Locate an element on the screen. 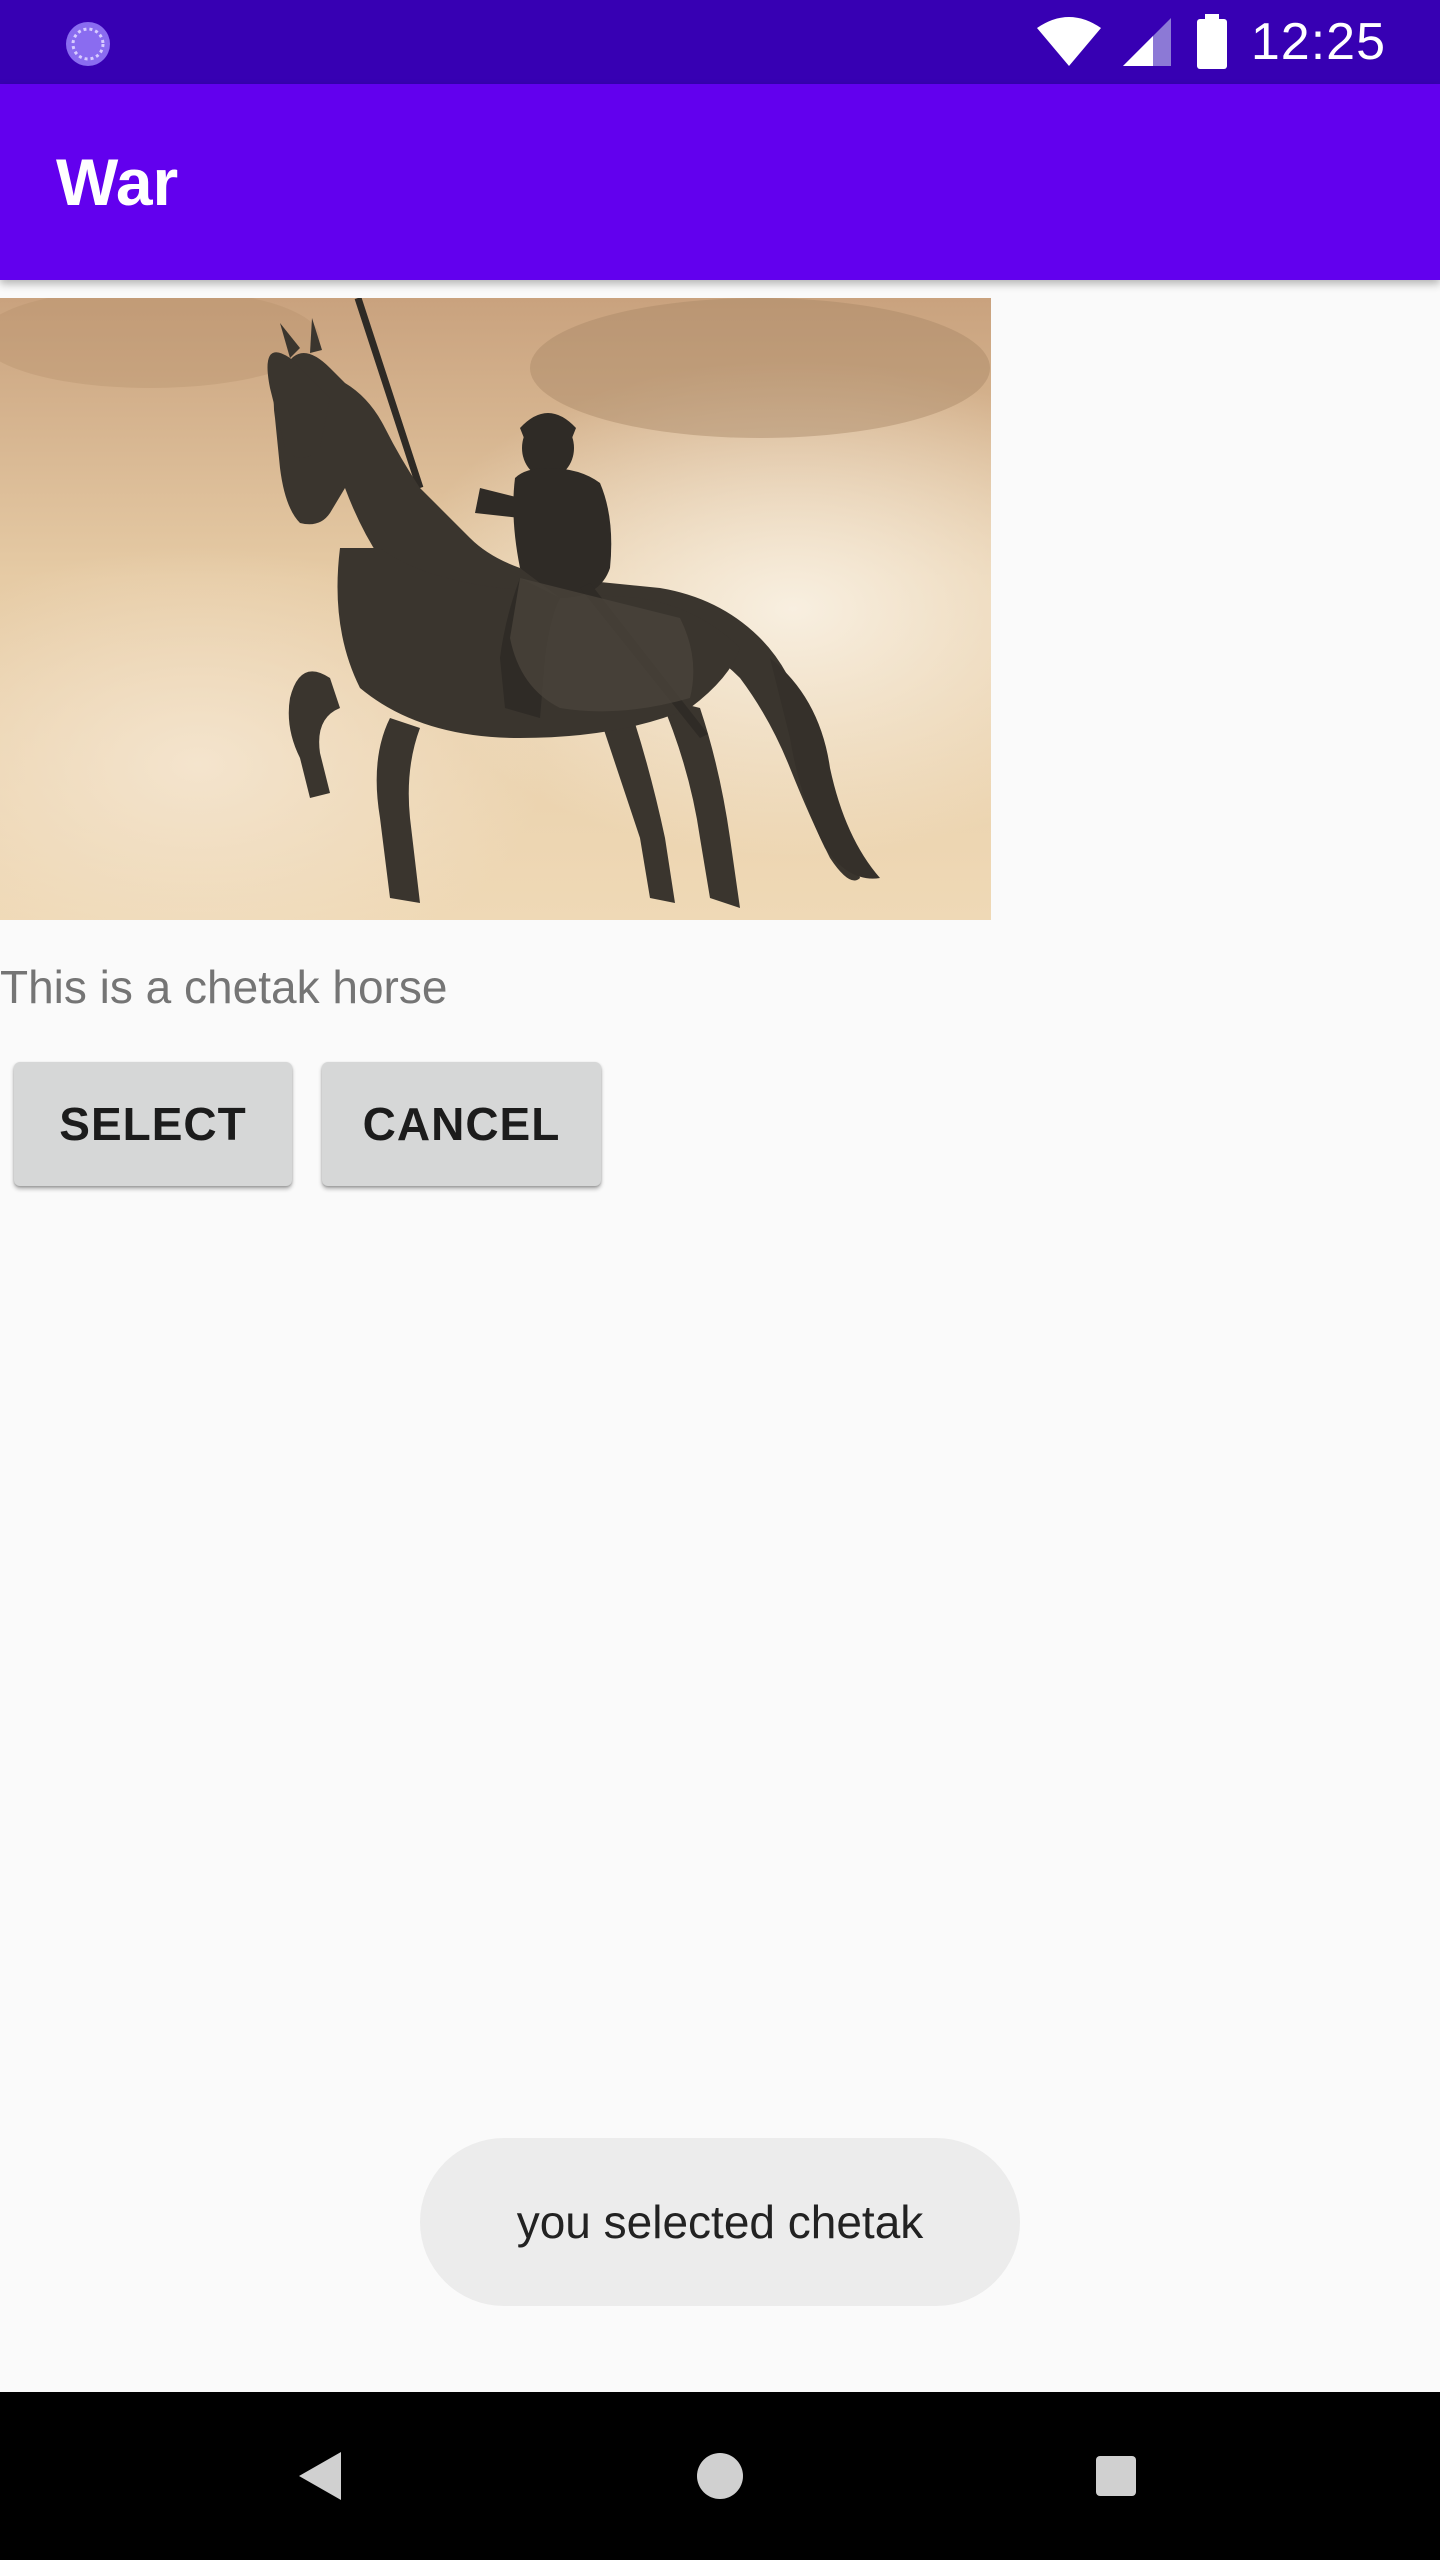 The height and width of the screenshot is (2560, 1440). cellular-signal-icon is located at coordinates (1146, 42).